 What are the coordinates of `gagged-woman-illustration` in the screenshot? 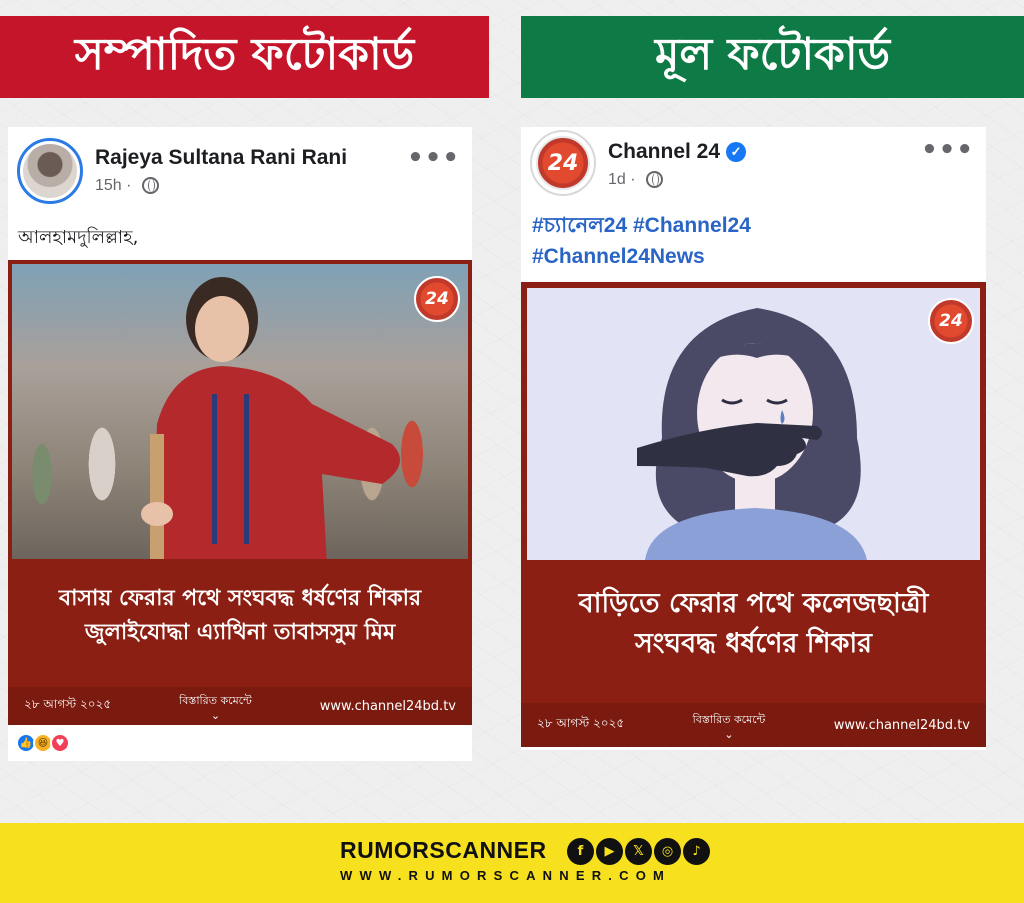 It's located at (752, 434).